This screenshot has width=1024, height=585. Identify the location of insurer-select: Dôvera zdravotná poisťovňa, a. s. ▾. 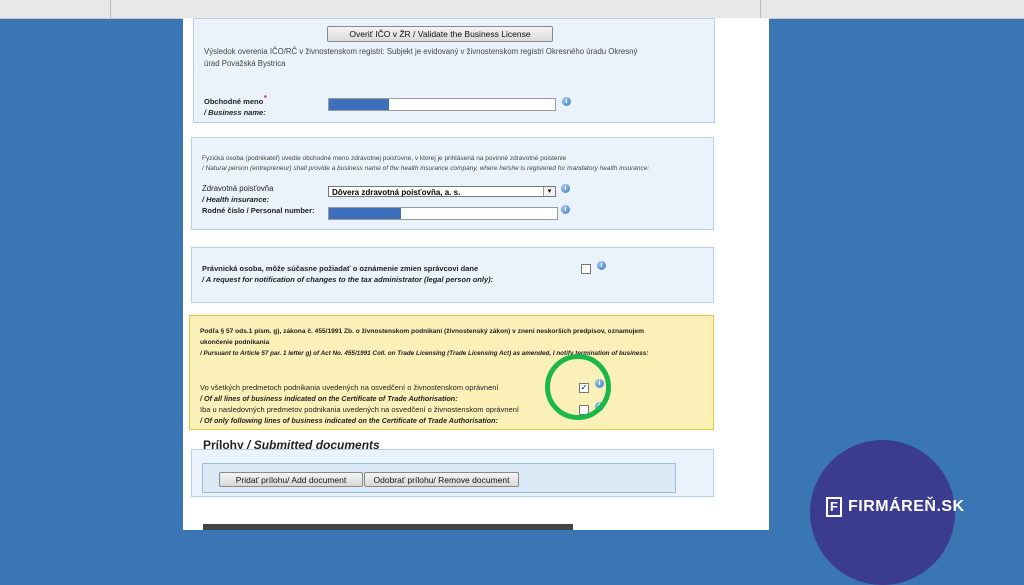
(442, 191).